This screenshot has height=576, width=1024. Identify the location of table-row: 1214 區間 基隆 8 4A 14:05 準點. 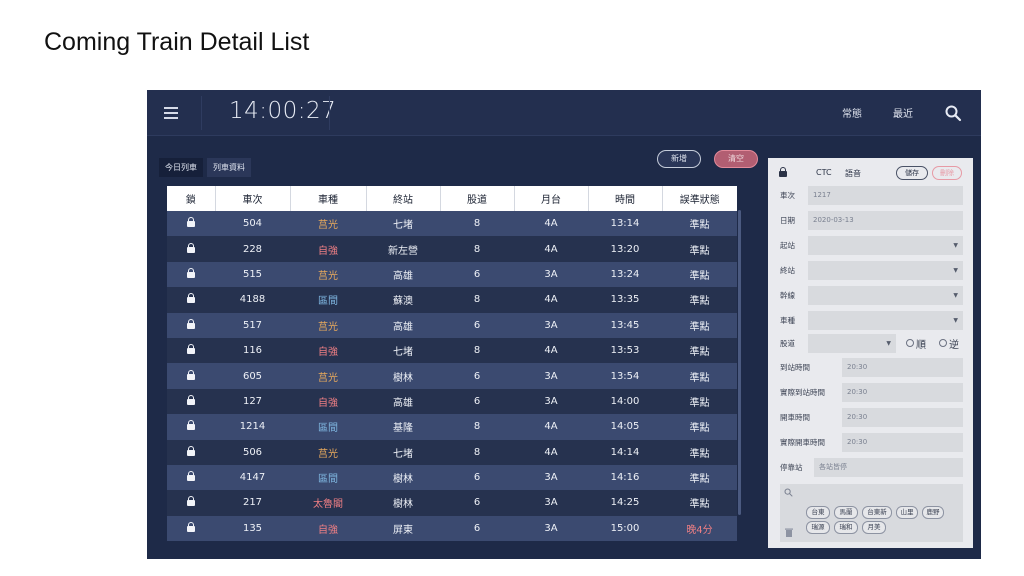
(452, 427).